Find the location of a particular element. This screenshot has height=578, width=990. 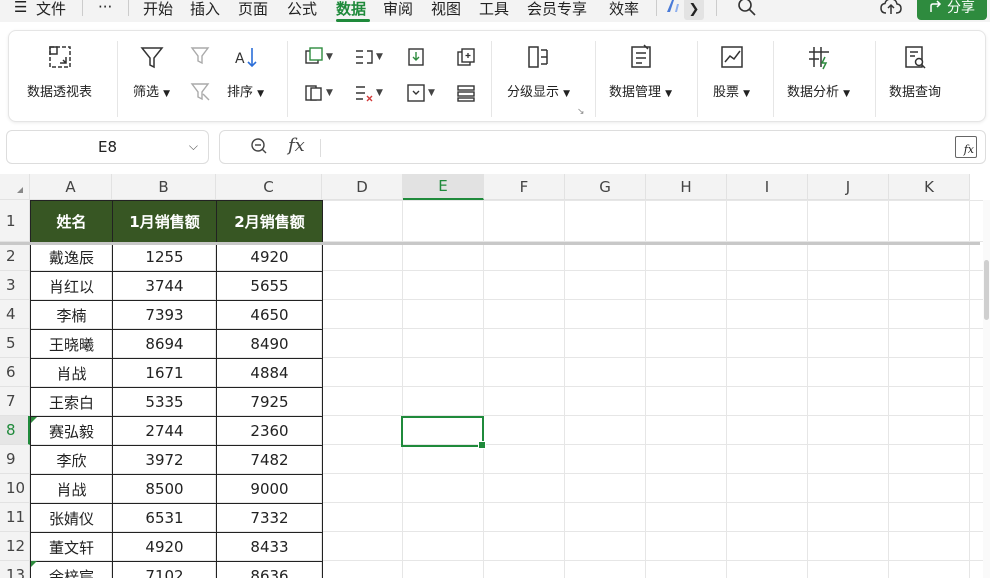

formula-bar: fx fx is located at coordinates (602, 147).